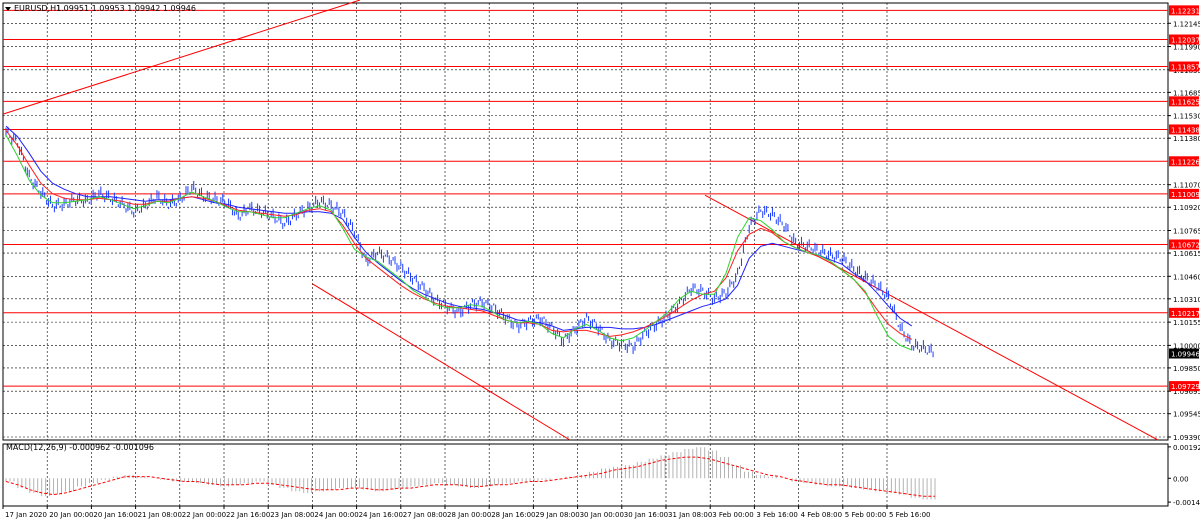 The width and height of the screenshot is (1200, 529). Describe the element at coordinates (1186, 232) in the screenshot. I see `price-tick-label: 1.10765` at that location.